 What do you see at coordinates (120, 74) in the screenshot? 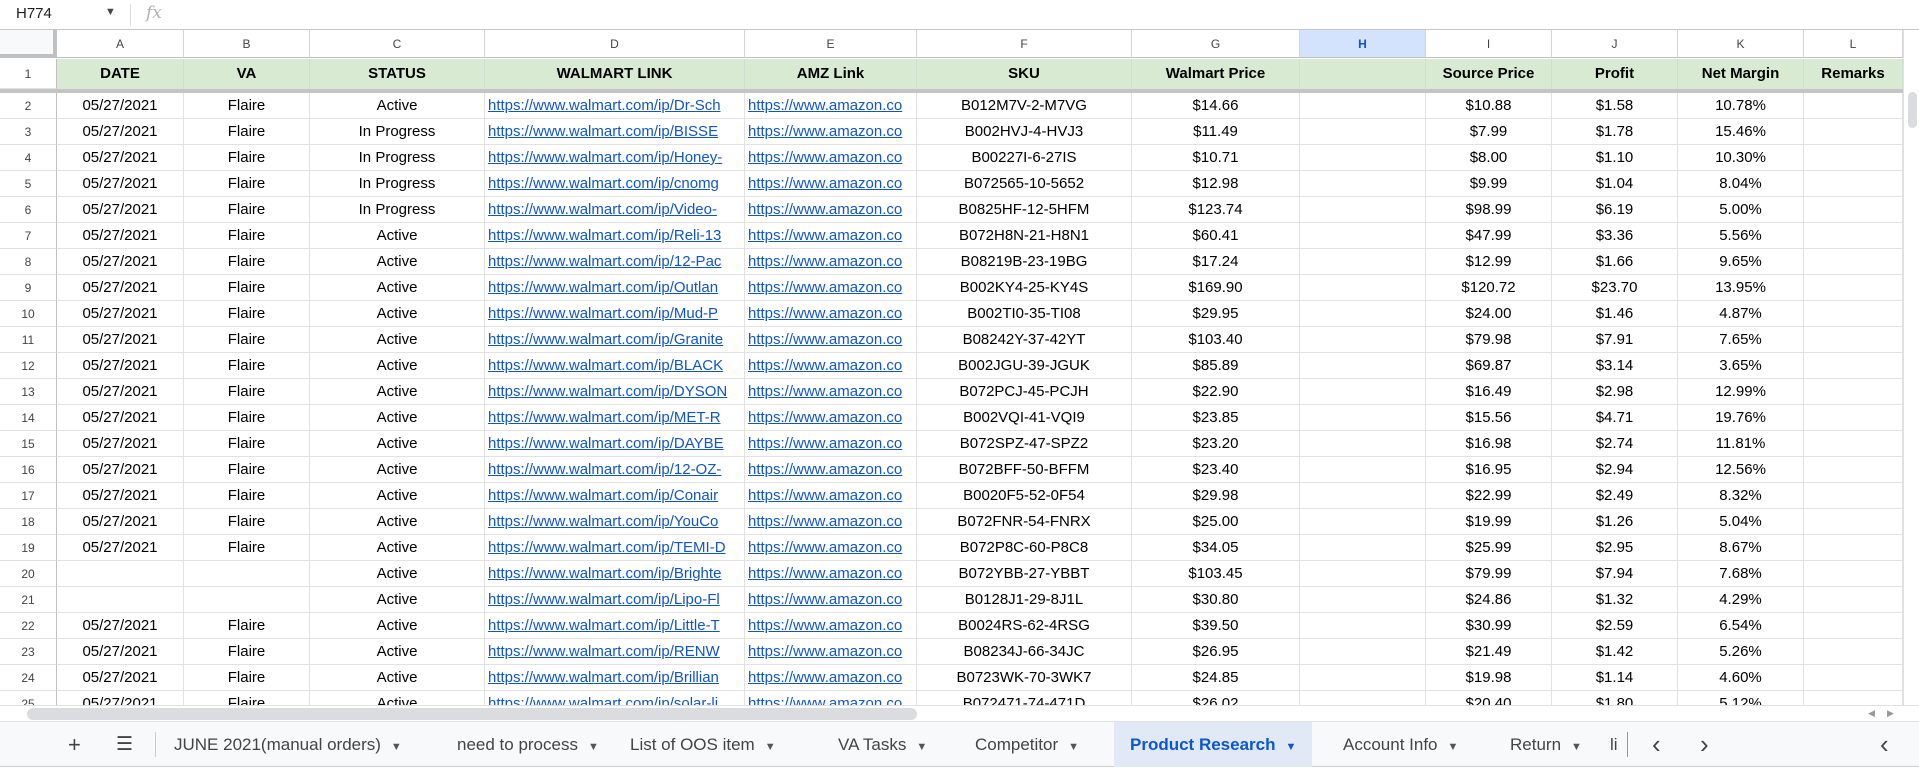
I see `header-cell-a: DATE` at bounding box center [120, 74].